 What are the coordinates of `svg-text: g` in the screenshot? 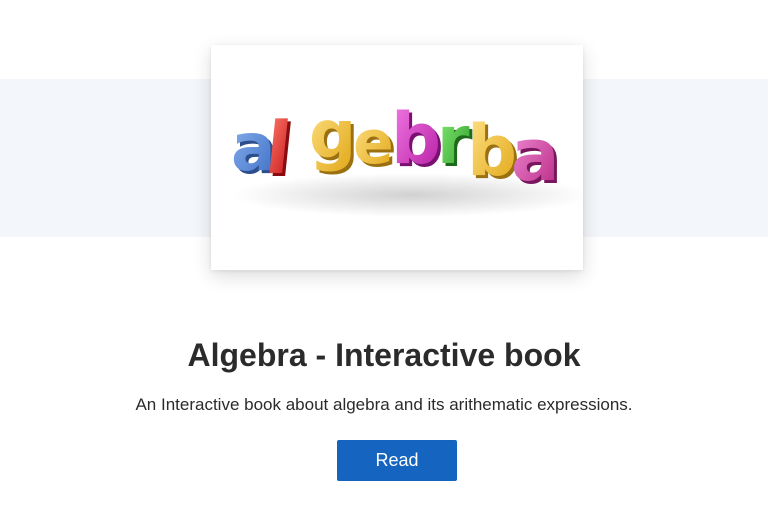 It's located at (332, 134).